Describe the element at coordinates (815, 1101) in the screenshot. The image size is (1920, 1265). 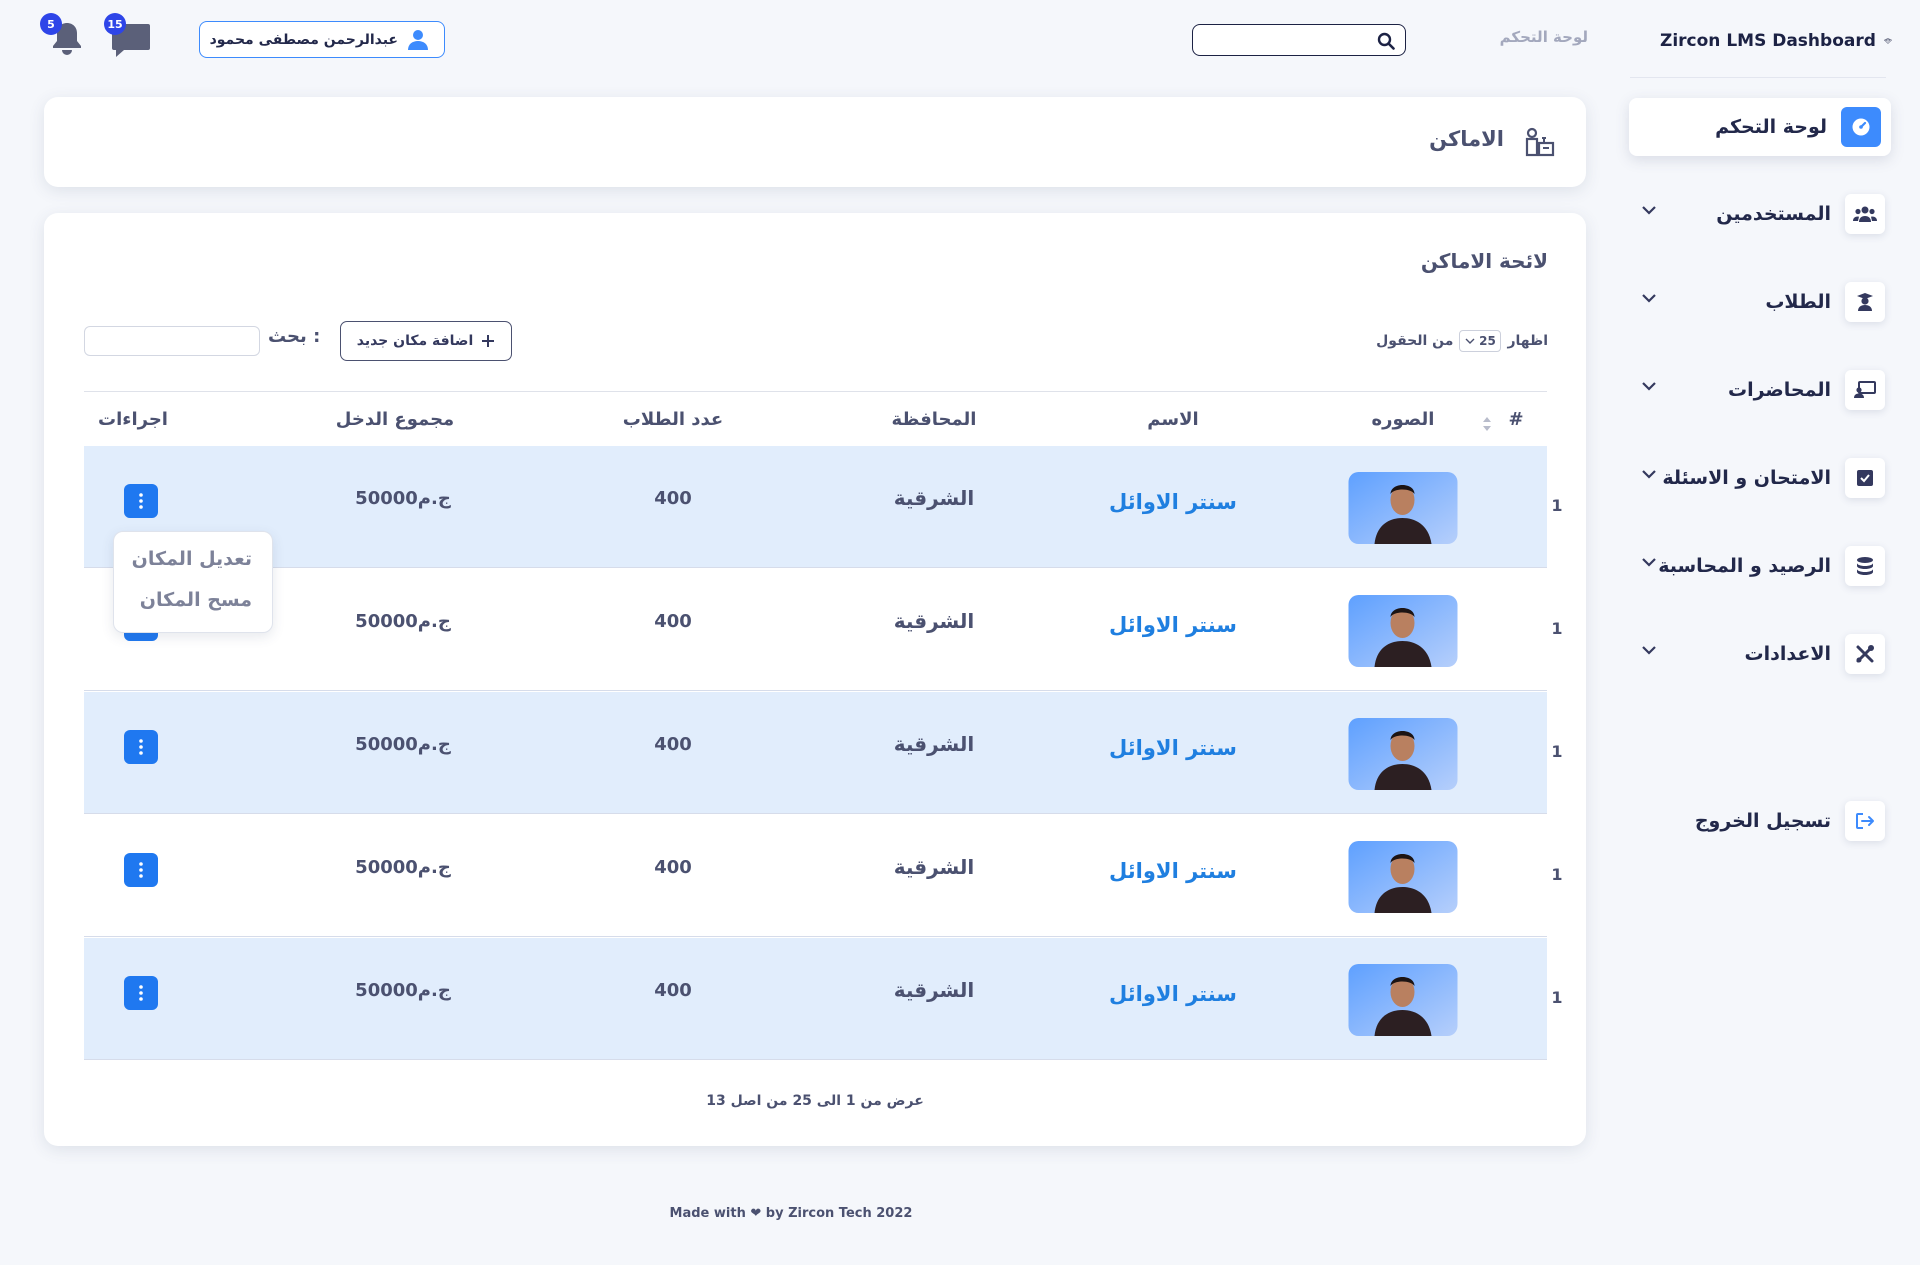
I see `pagination-info: عرض من 1 الى 25 من اصل 13` at that location.